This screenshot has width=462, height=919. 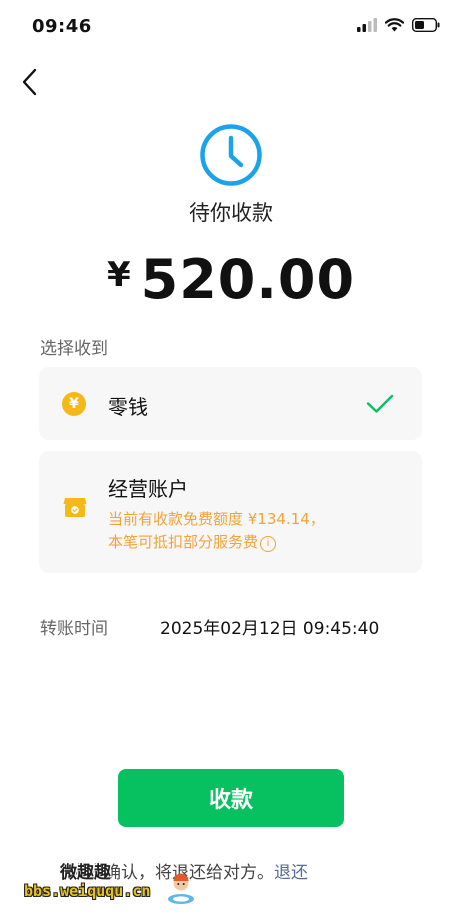 I want to click on status-bar: 09:46, so click(x=231, y=28).